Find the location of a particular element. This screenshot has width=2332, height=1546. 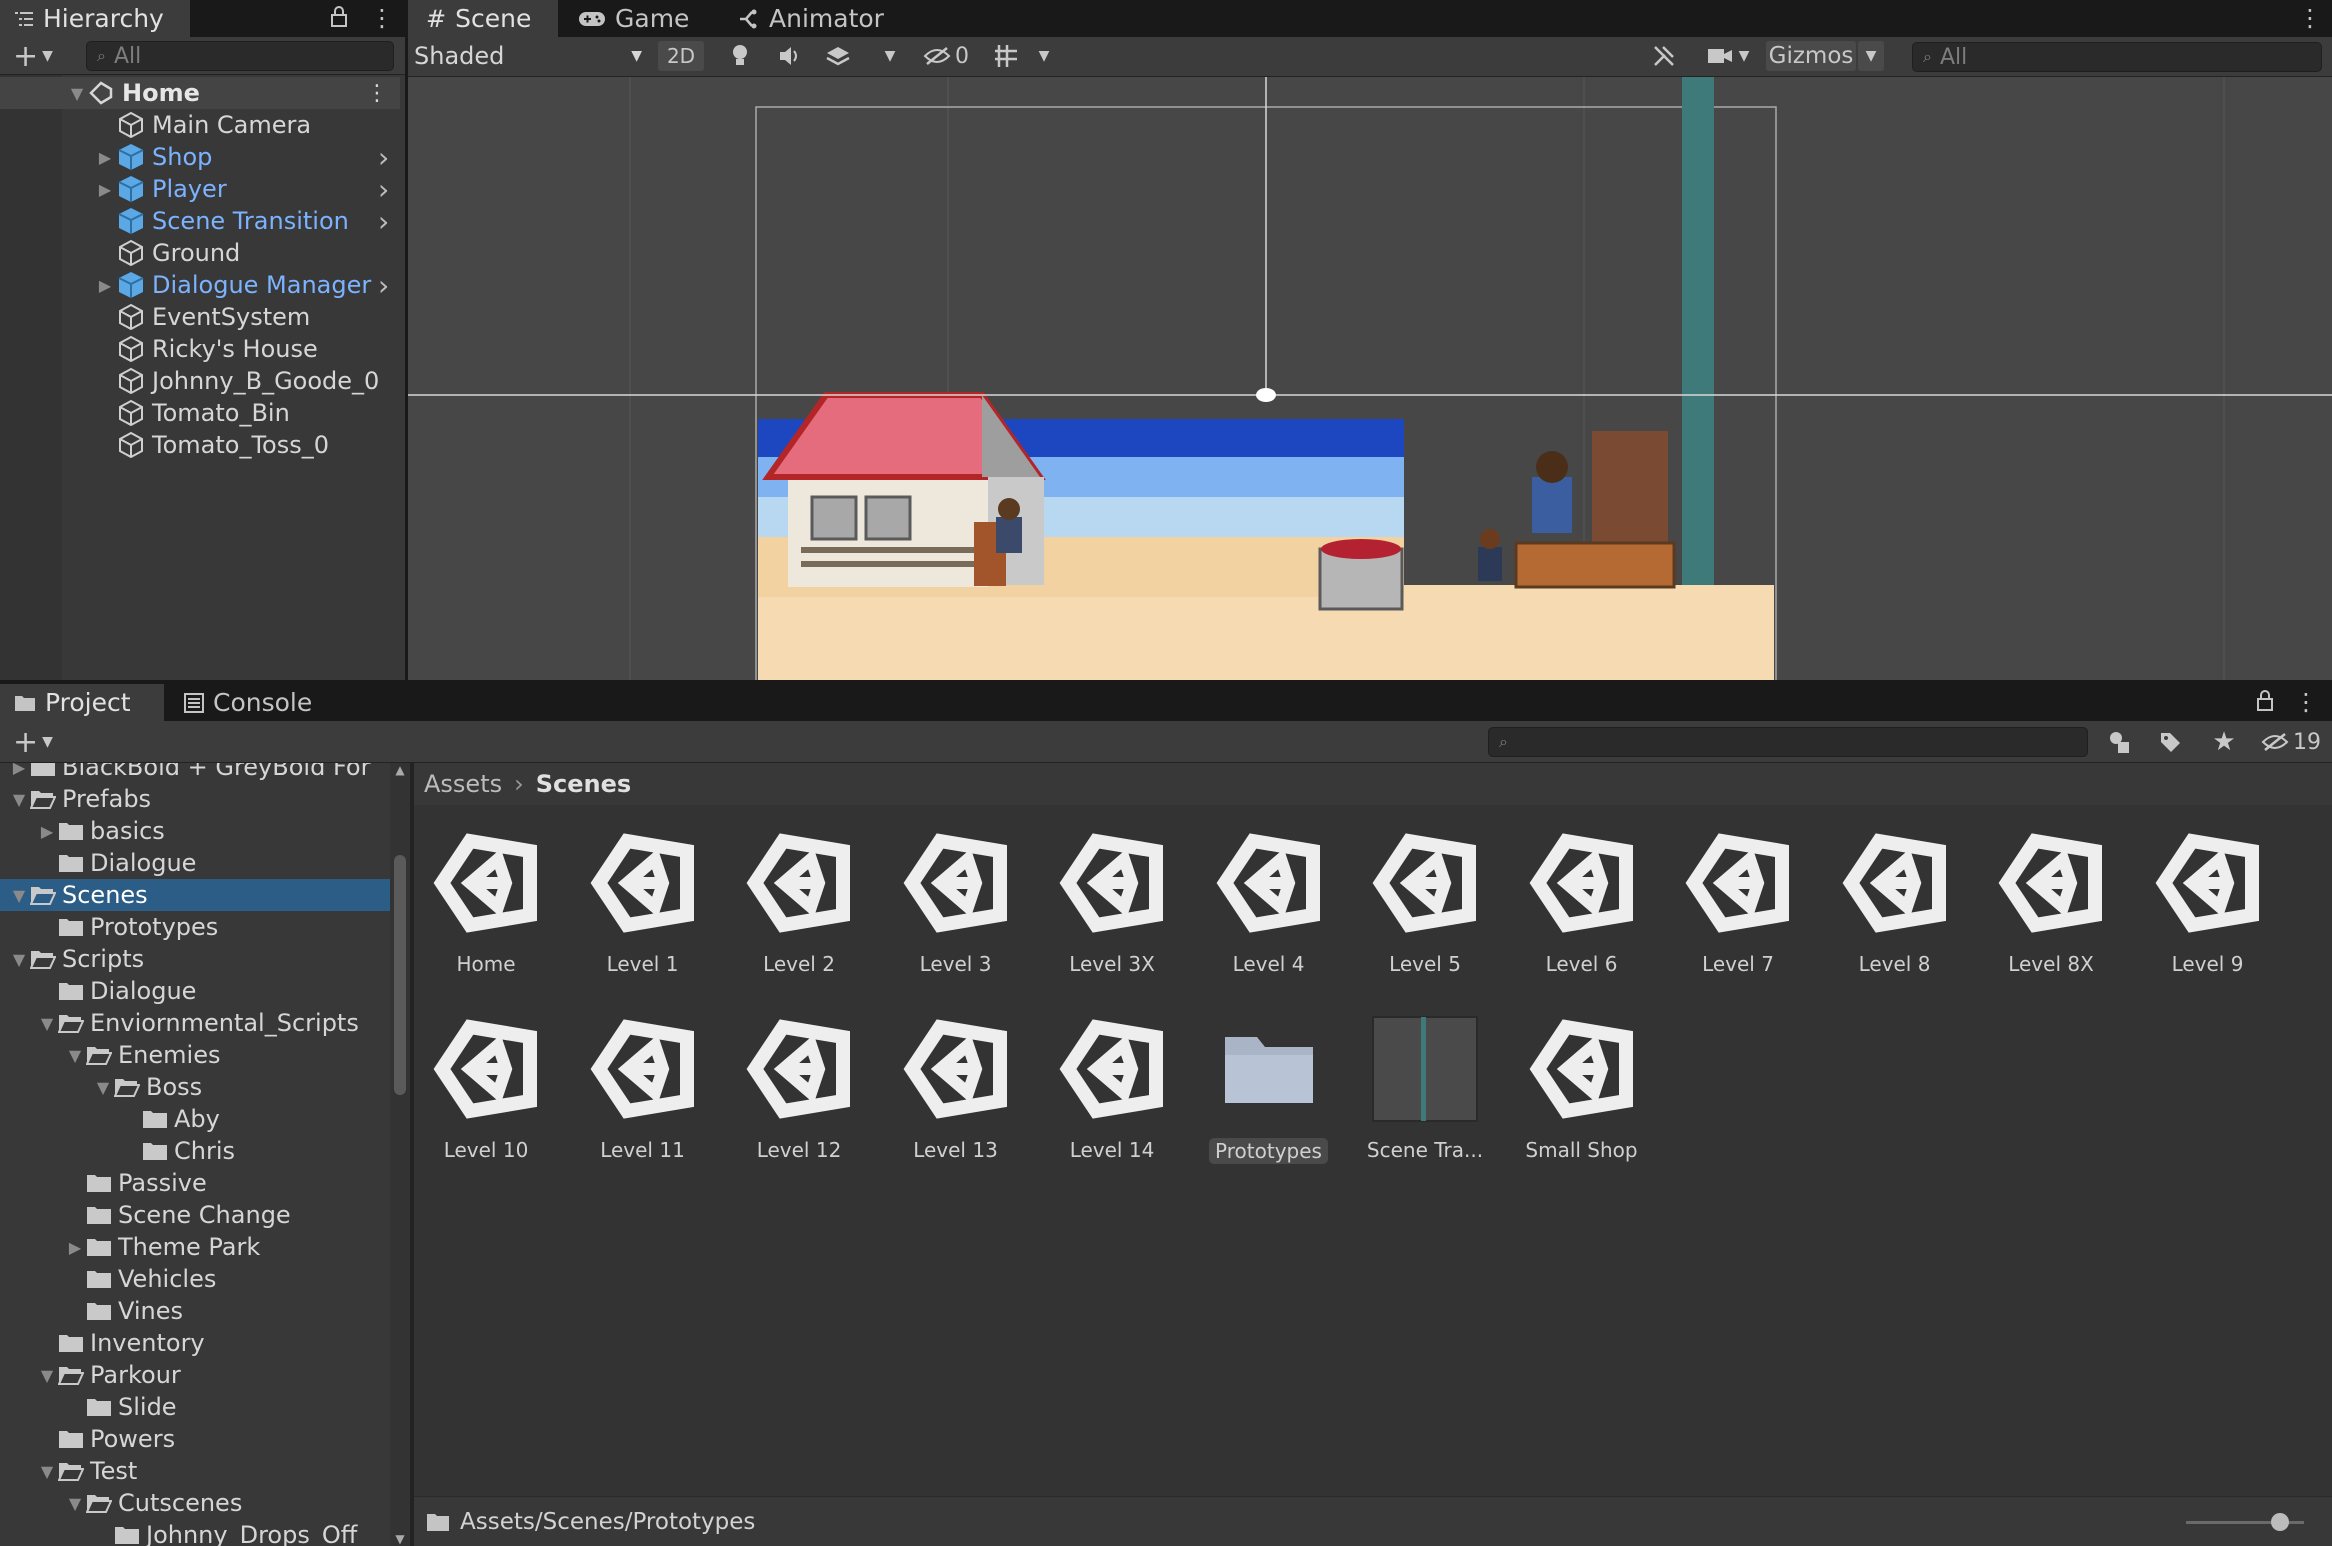

folder-tree-item: Slide is located at coordinates (195, 1407).